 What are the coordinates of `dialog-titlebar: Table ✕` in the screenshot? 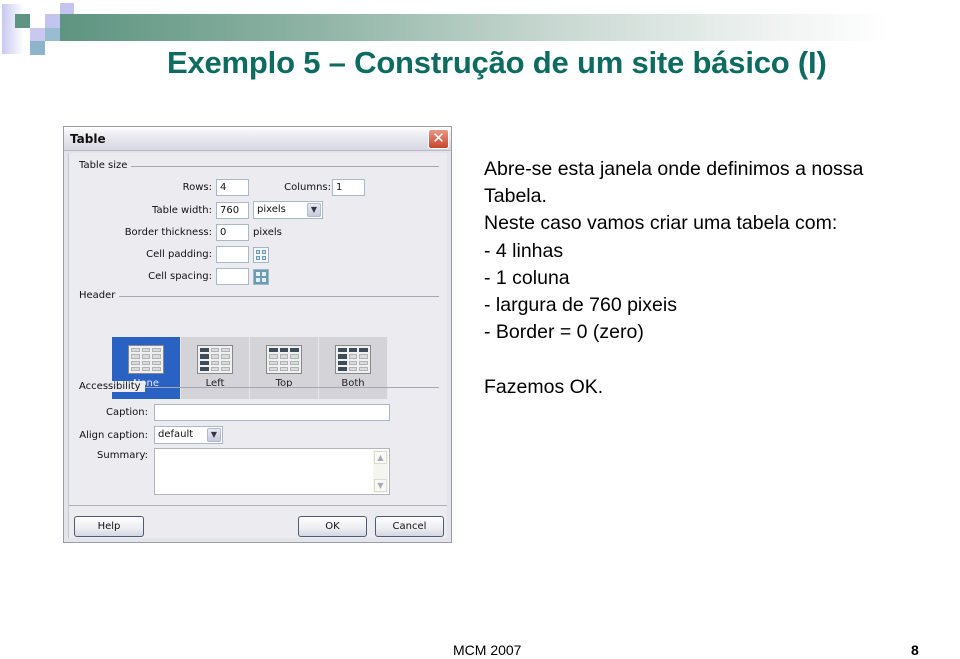 It's located at (257, 139).